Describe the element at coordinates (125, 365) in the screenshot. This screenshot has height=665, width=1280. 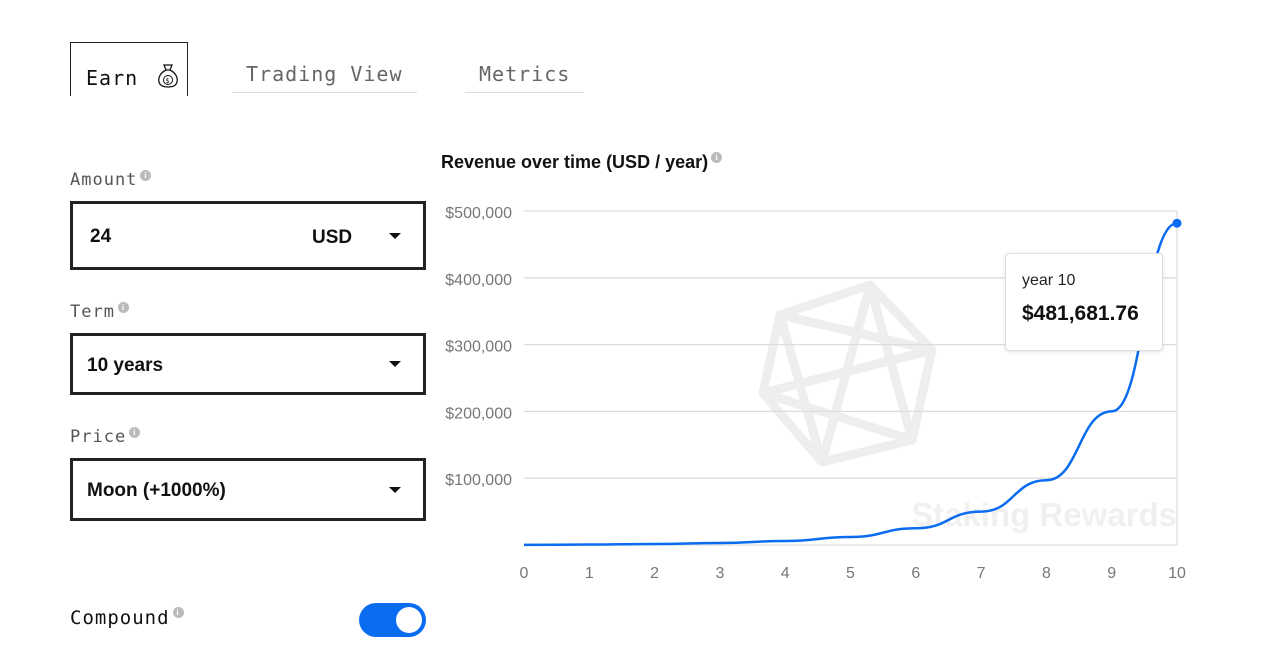
I see `term-value: 10 years` at that location.